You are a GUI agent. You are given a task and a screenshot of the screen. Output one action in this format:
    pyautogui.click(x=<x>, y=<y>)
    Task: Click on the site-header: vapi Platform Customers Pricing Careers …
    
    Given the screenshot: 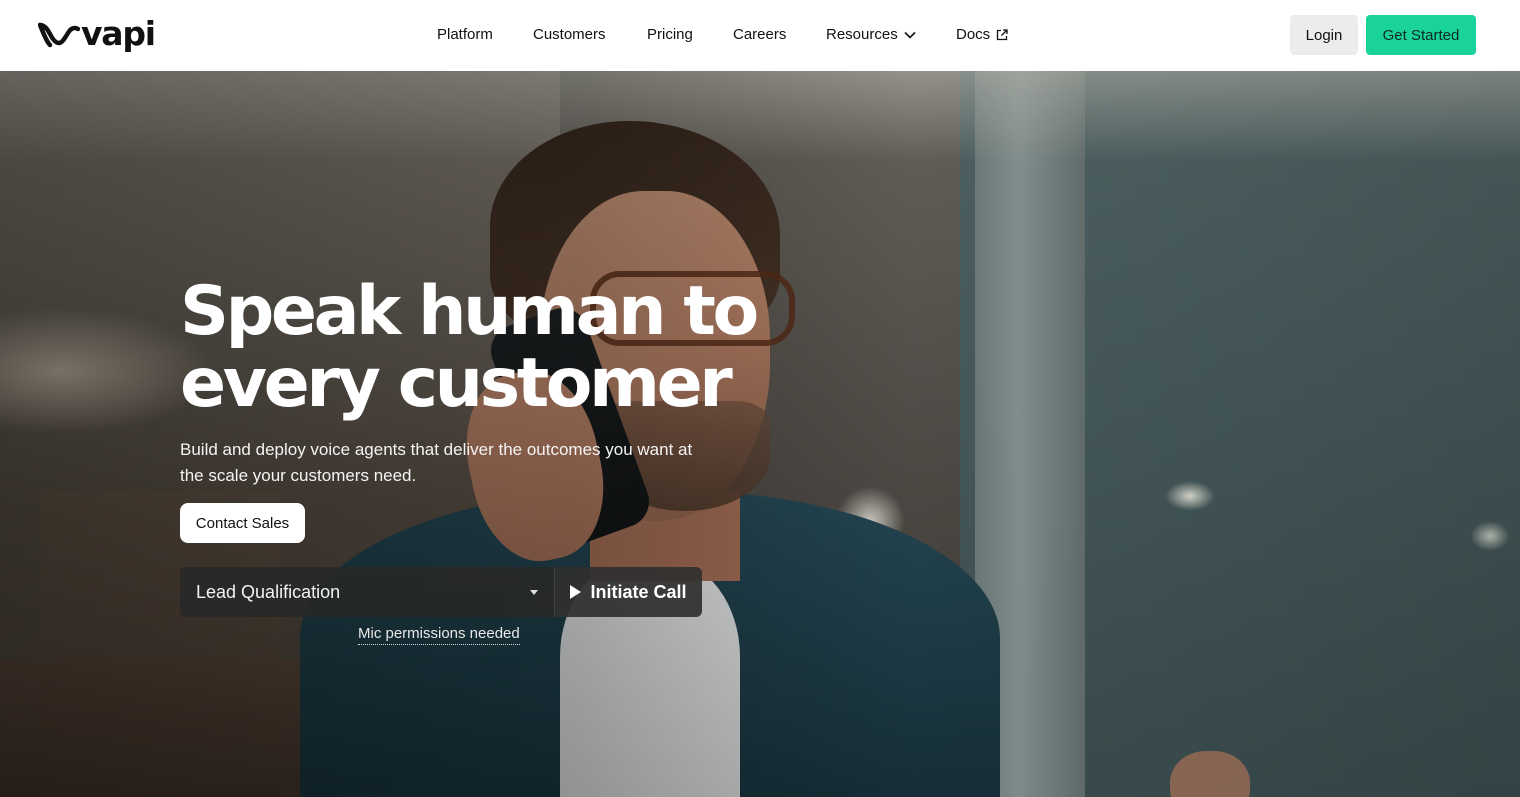 What is the action you would take?
    pyautogui.click(x=760, y=35)
    